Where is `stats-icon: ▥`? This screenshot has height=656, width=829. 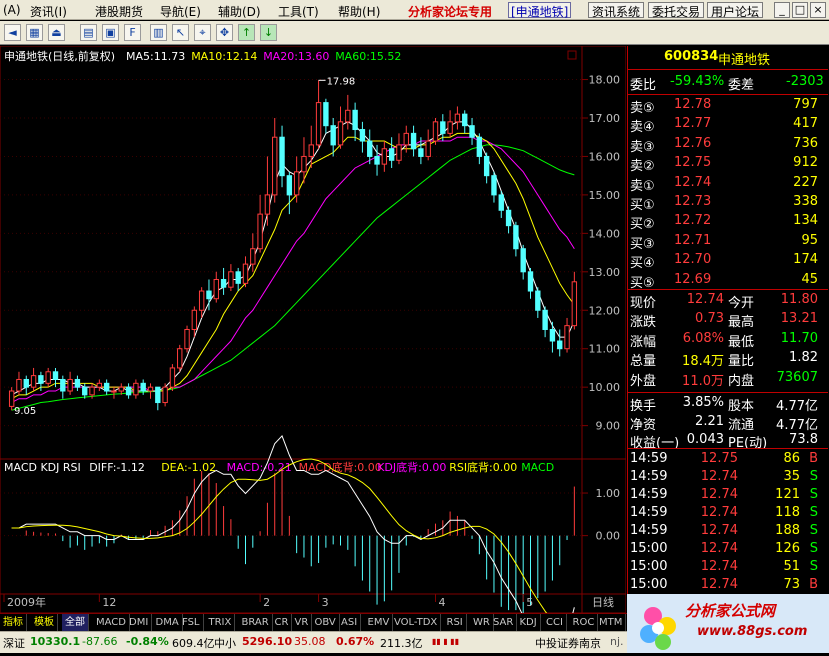
stats-icon: ▥ is located at coordinates (158, 32).